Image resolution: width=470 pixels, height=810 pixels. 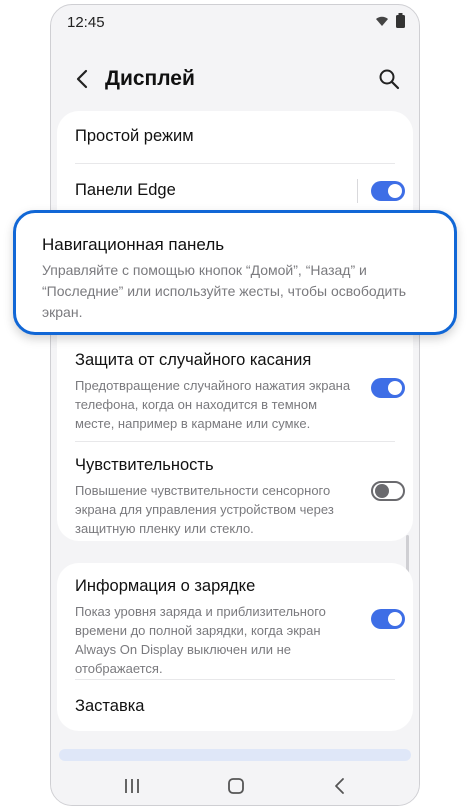 What do you see at coordinates (340, 786) in the screenshot?
I see `back-nav-icon` at bounding box center [340, 786].